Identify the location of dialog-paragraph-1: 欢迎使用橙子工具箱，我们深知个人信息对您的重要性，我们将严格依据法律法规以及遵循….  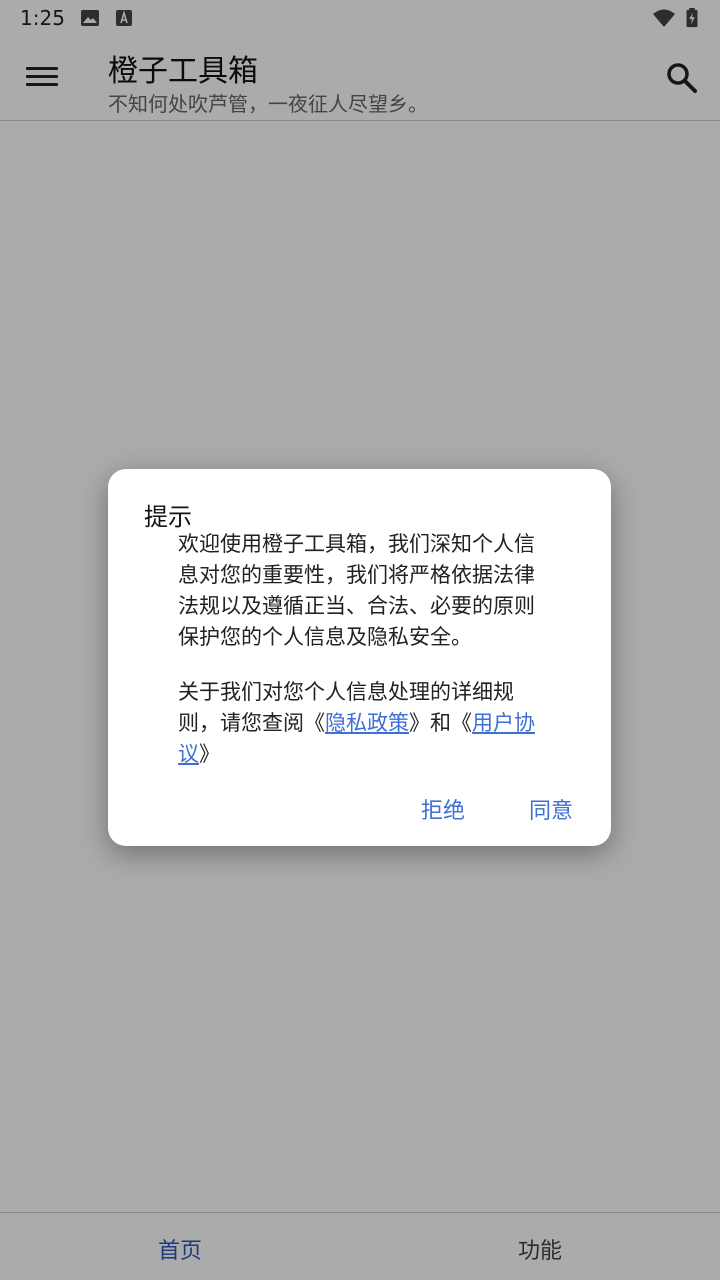
(356, 590).